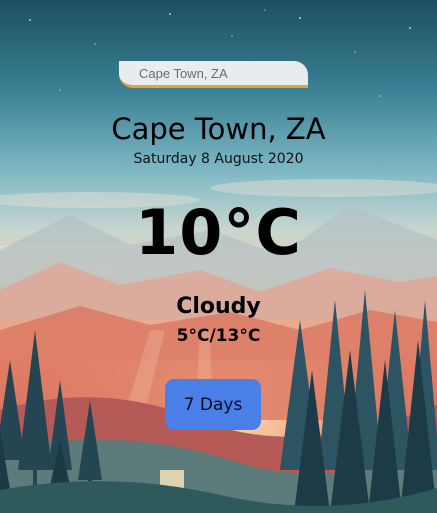  What do you see at coordinates (218, 129) in the screenshot?
I see `city-title: Cape Town, ZA` at bounding box center [218, 129].